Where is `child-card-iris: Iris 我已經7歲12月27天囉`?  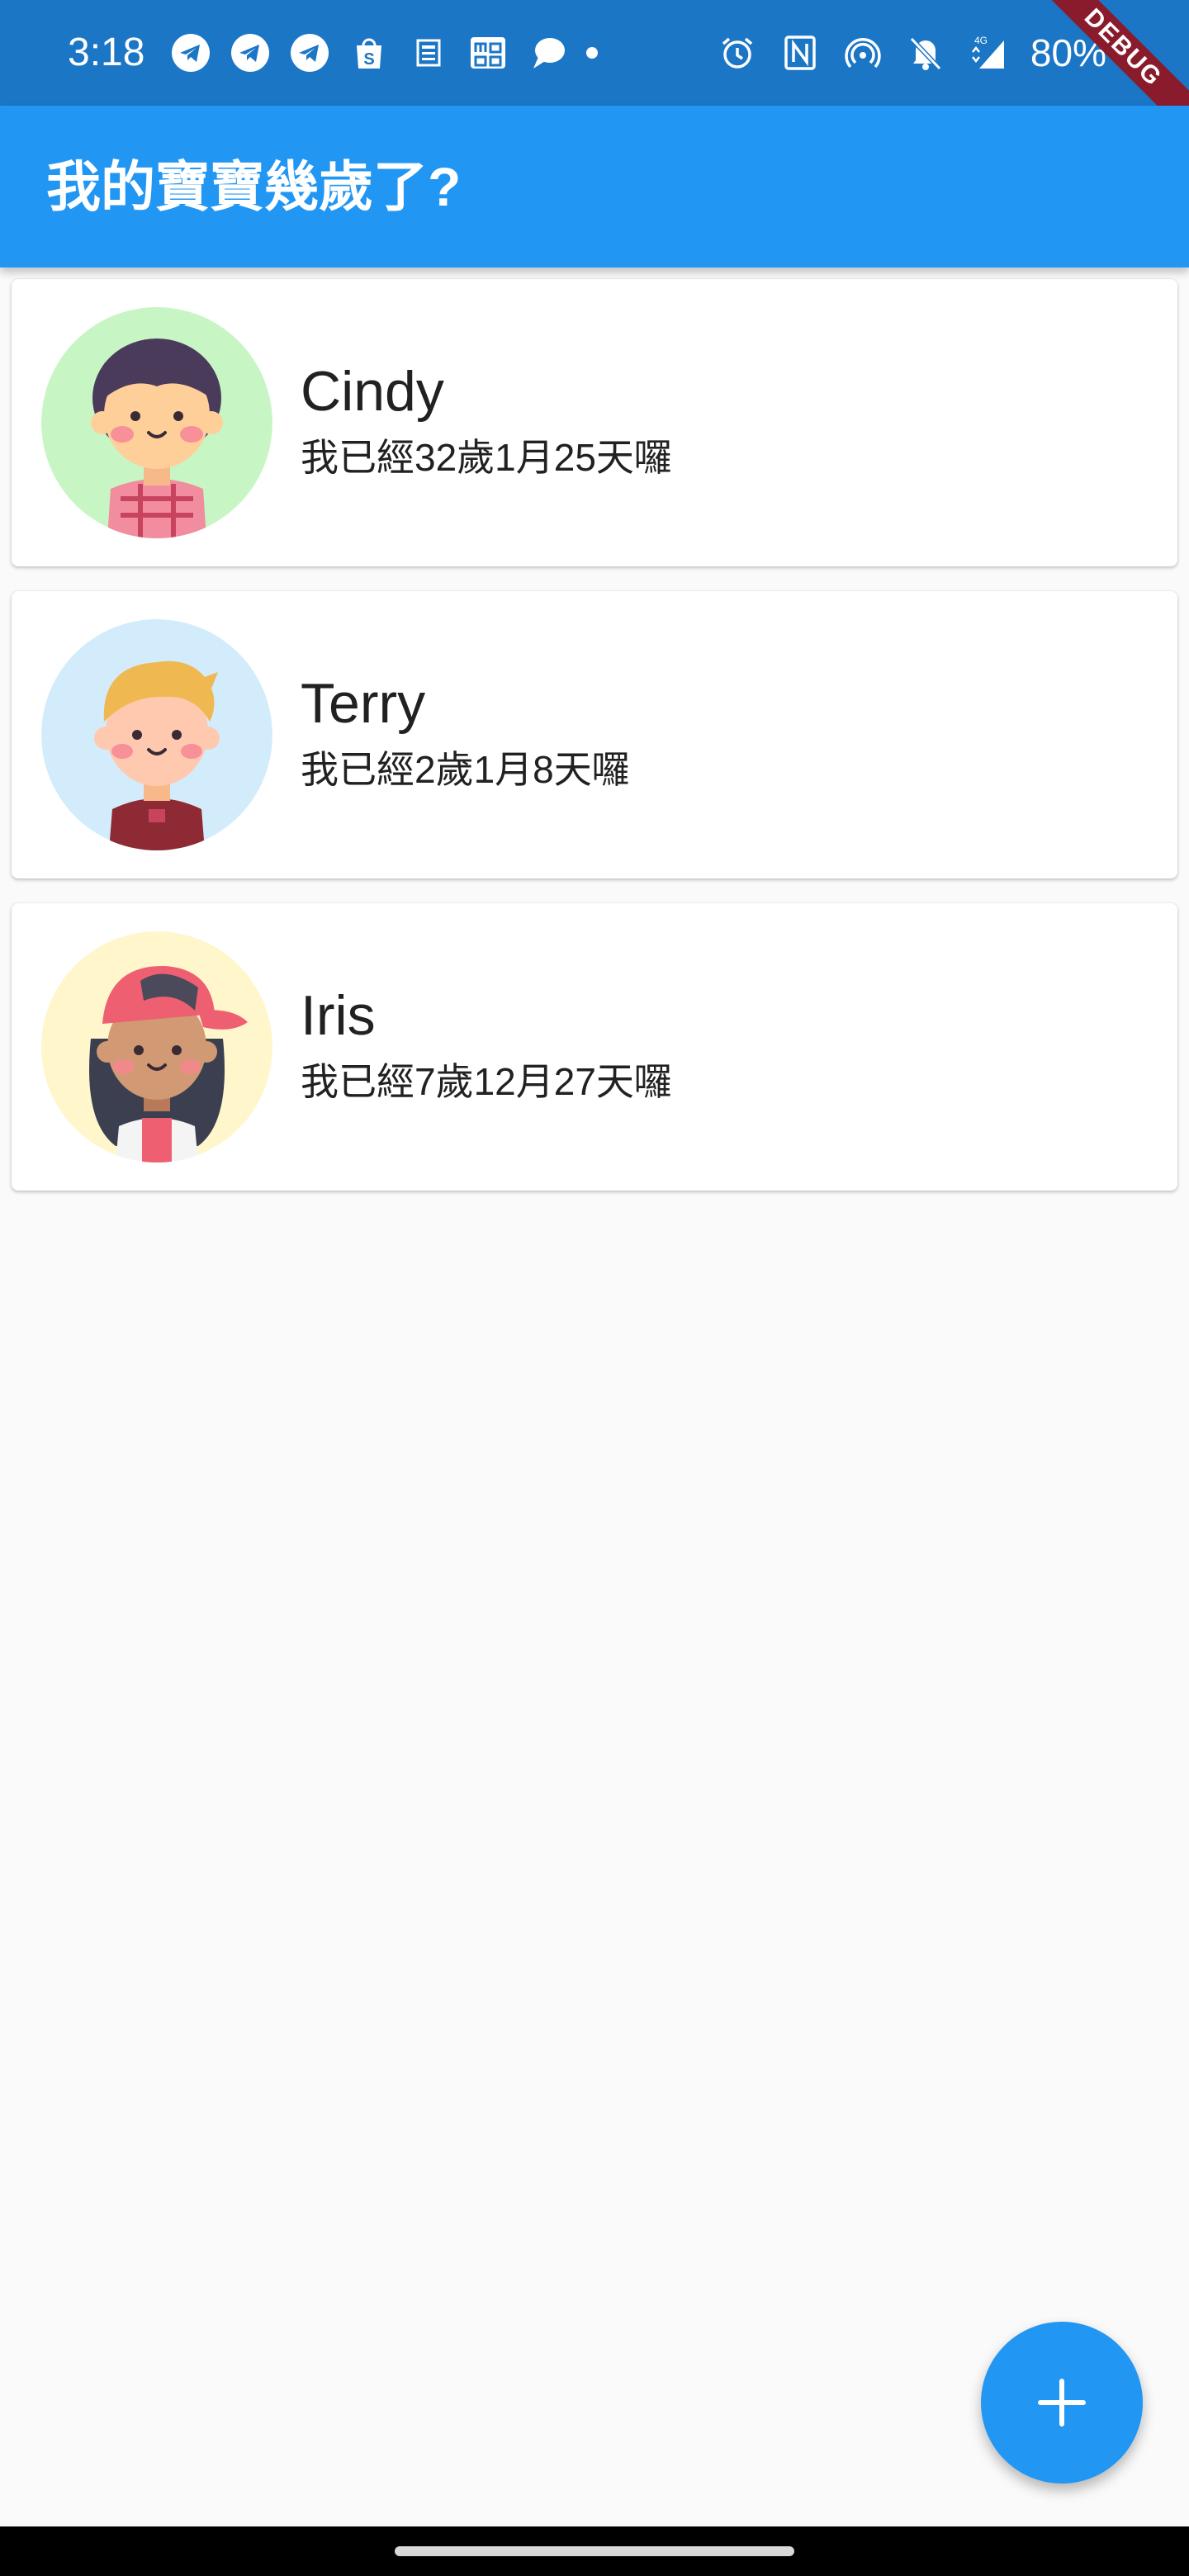 child-card-iris: Iris 我已經7歲12月27天囉 is located at coordinates (594, 1047).